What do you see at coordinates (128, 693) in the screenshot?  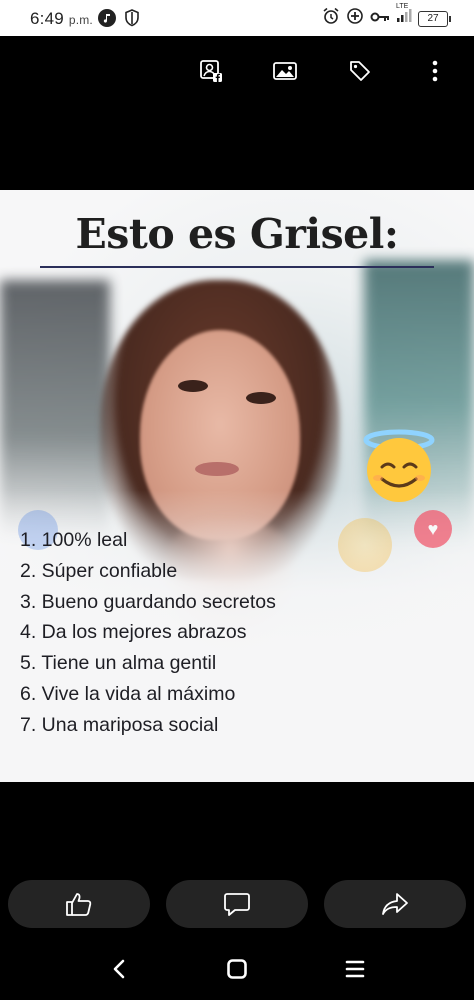 I see `trait-item: 6. Vive la vida al máximo` at bounding box center [128, 693].